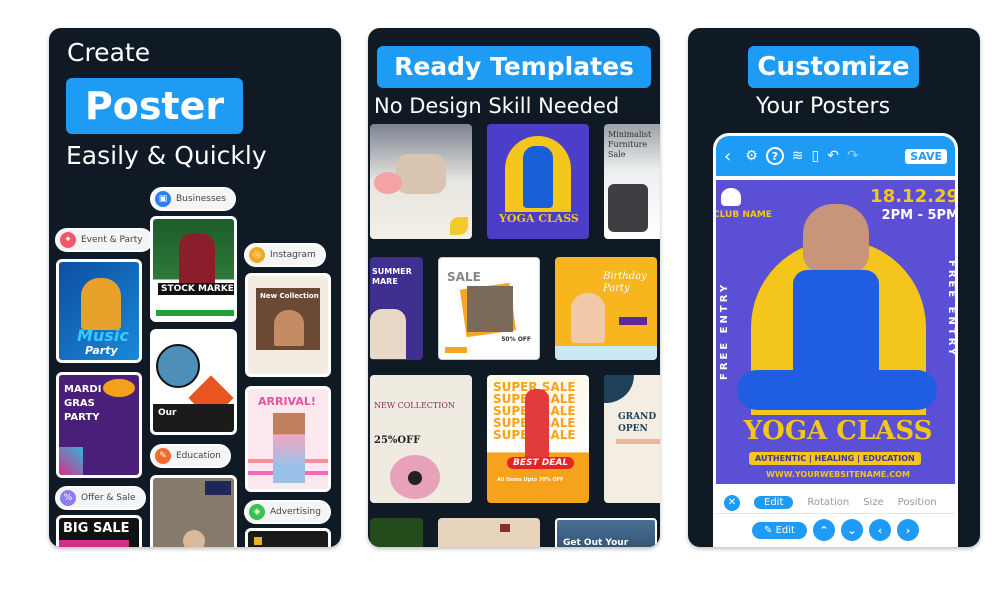  I want to click on template-card-music-party: Music Party, so click(99, 311).